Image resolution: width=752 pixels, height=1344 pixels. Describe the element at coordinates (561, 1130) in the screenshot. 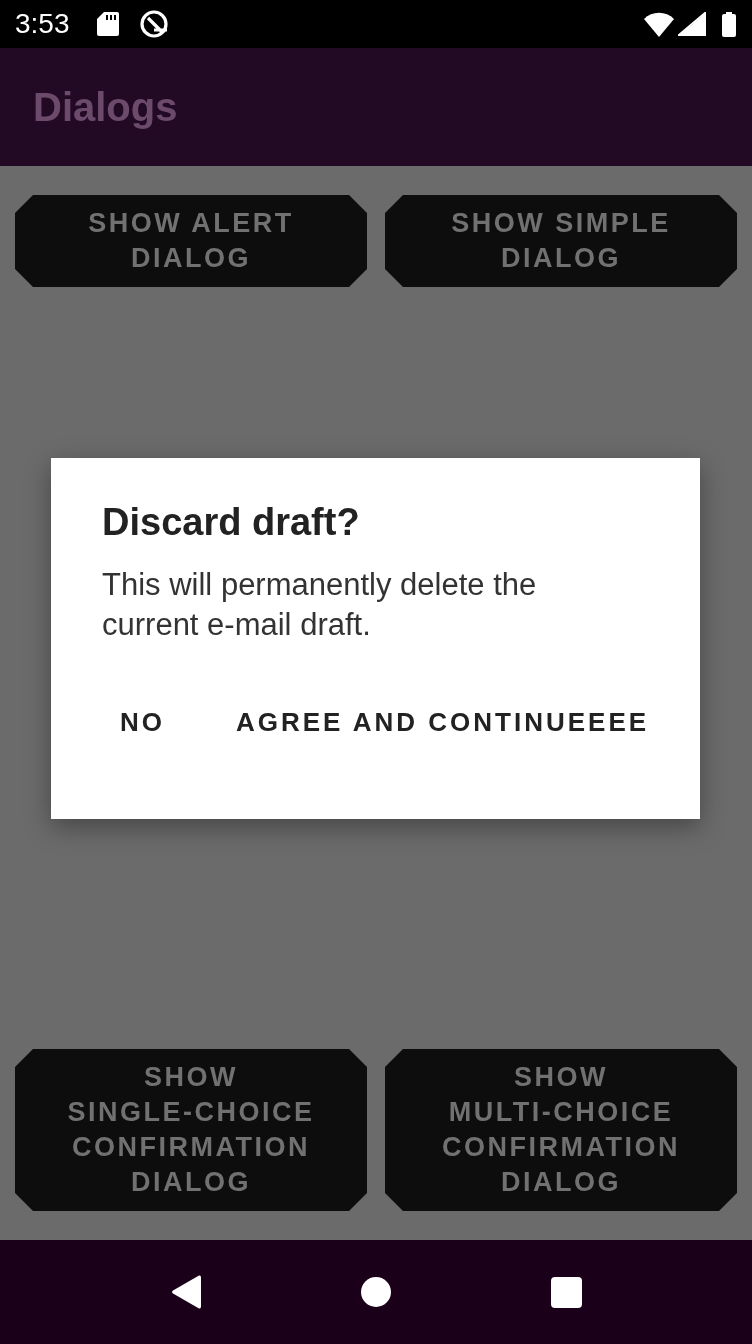

I see `show-dialog-button: SHOW MULTI-CHOICE CONFIRMATION DIALOG` at that location.